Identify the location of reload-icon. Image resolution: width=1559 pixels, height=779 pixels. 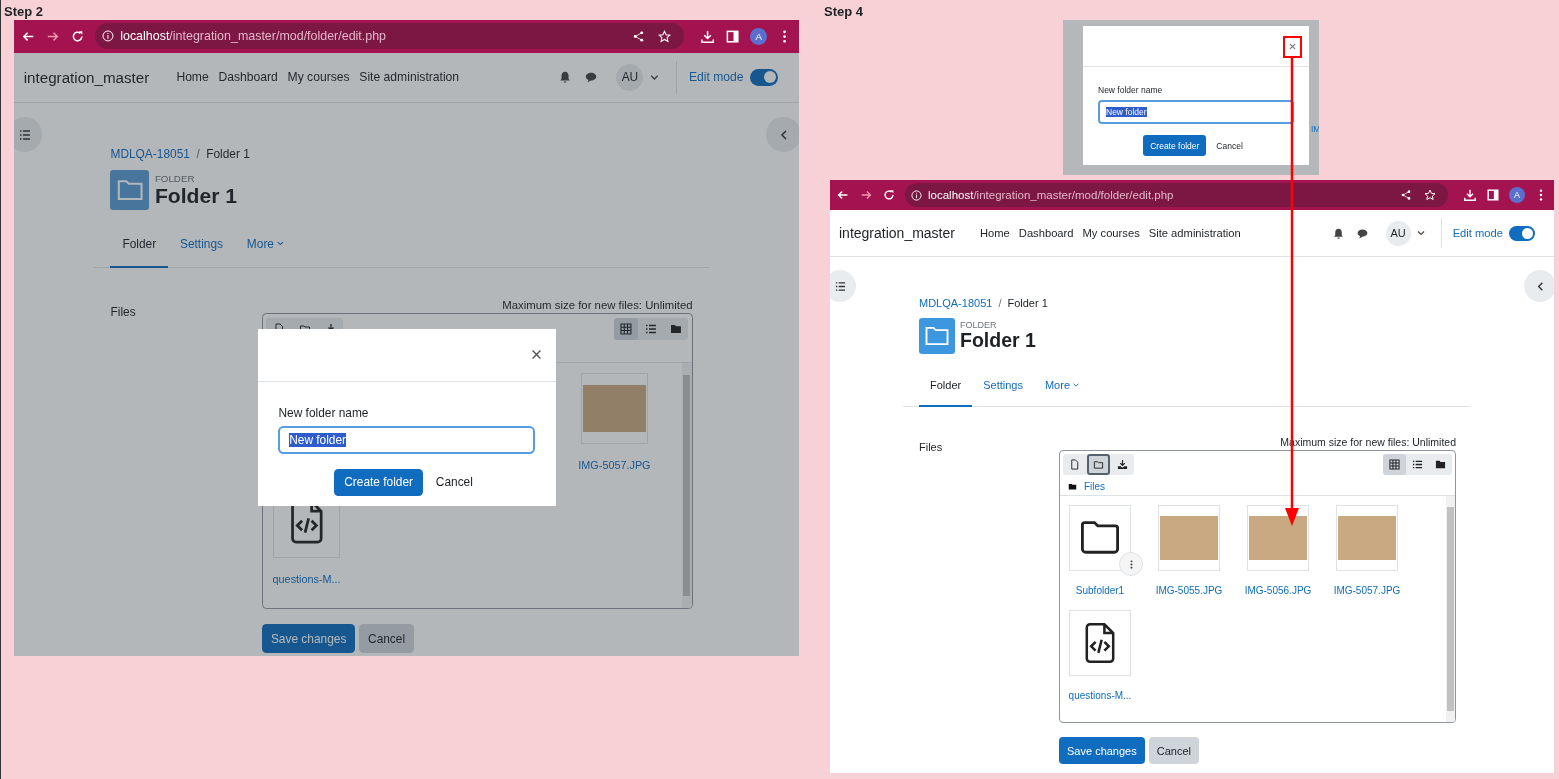
(889, 195).